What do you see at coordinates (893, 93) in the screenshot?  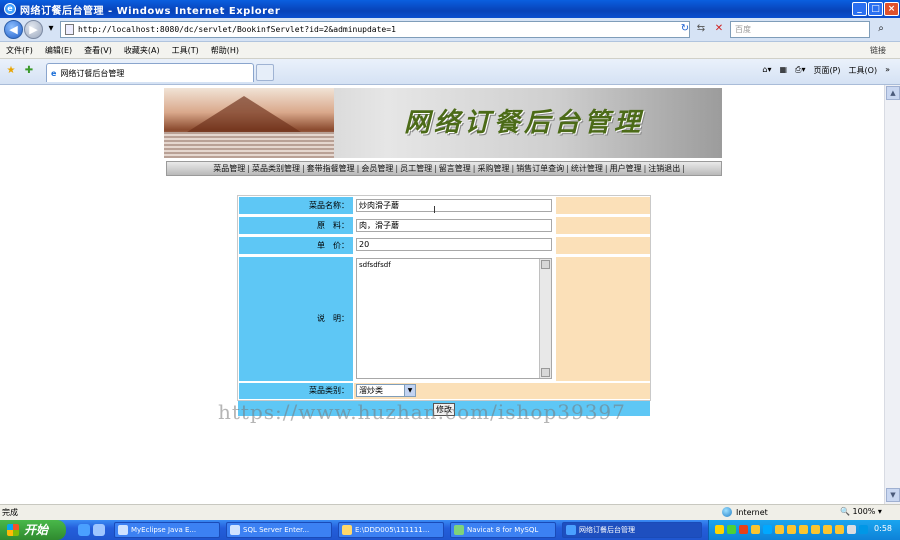 I see `scroll-up-arrow-icon: ▲` at bounding box center [893, 93].